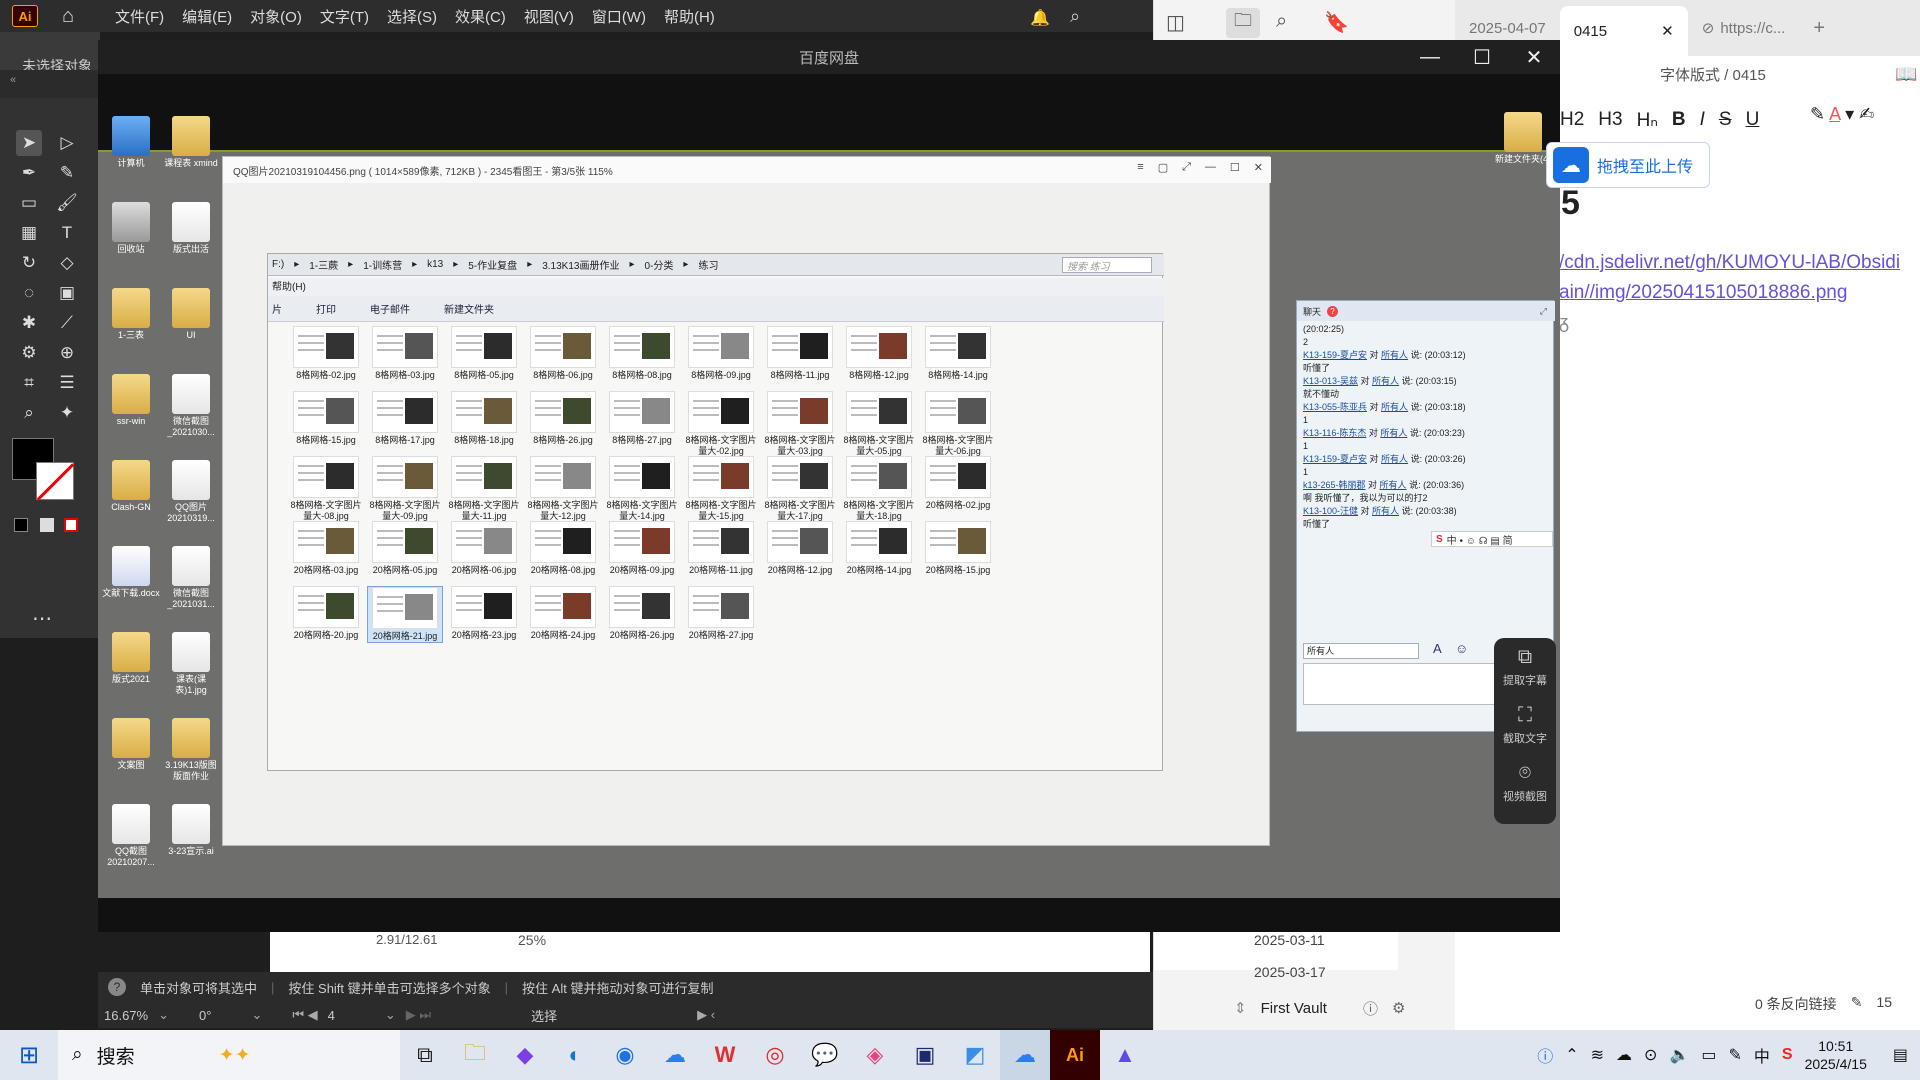 This screenshot has width=1920, height=1080. What do you see at coordinates (326, 613) in the screenshot?
I see `file-thumbnail: 20格网格-20.jpg` at bounding box center [326, 613].